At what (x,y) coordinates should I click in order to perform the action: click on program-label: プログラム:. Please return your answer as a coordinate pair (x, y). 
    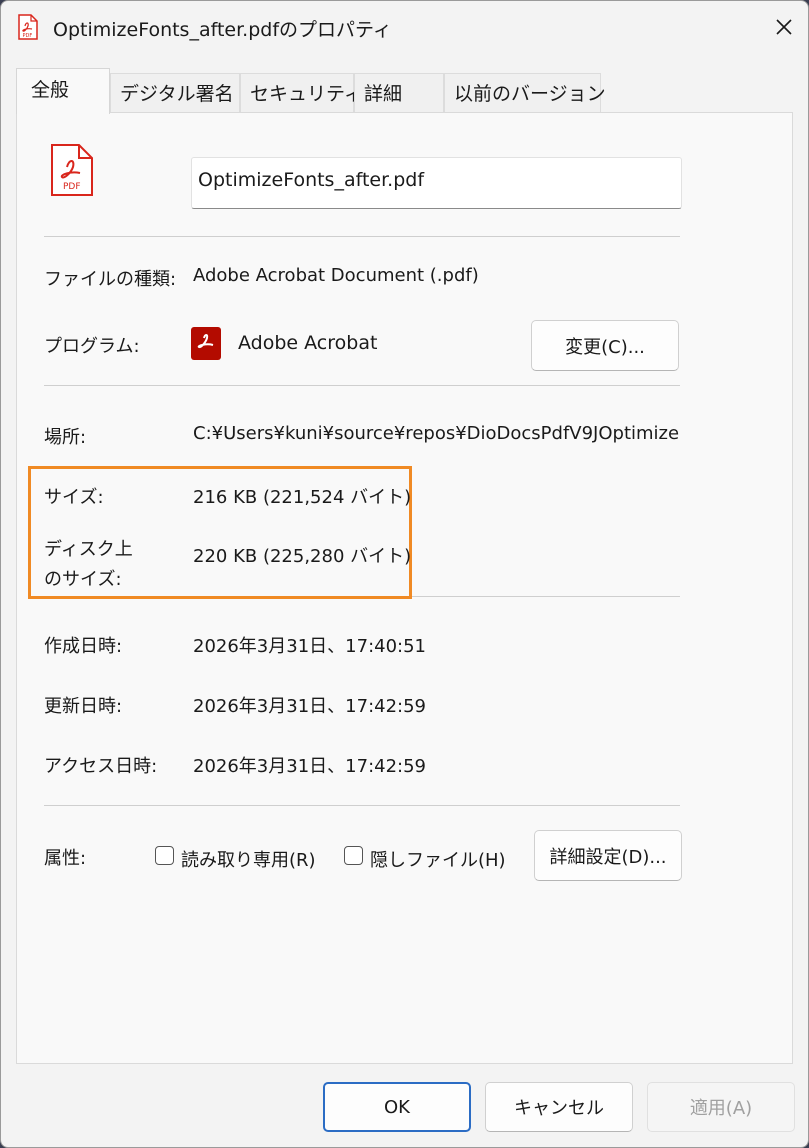
    Looking at the image, I should click on (92, 346).